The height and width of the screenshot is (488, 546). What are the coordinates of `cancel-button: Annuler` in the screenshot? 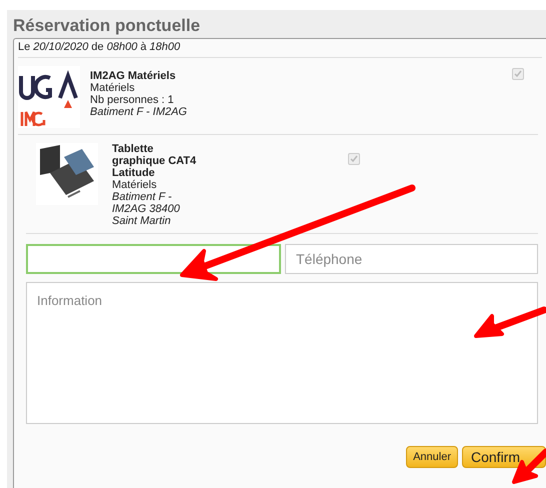 It's located at (432, 457).